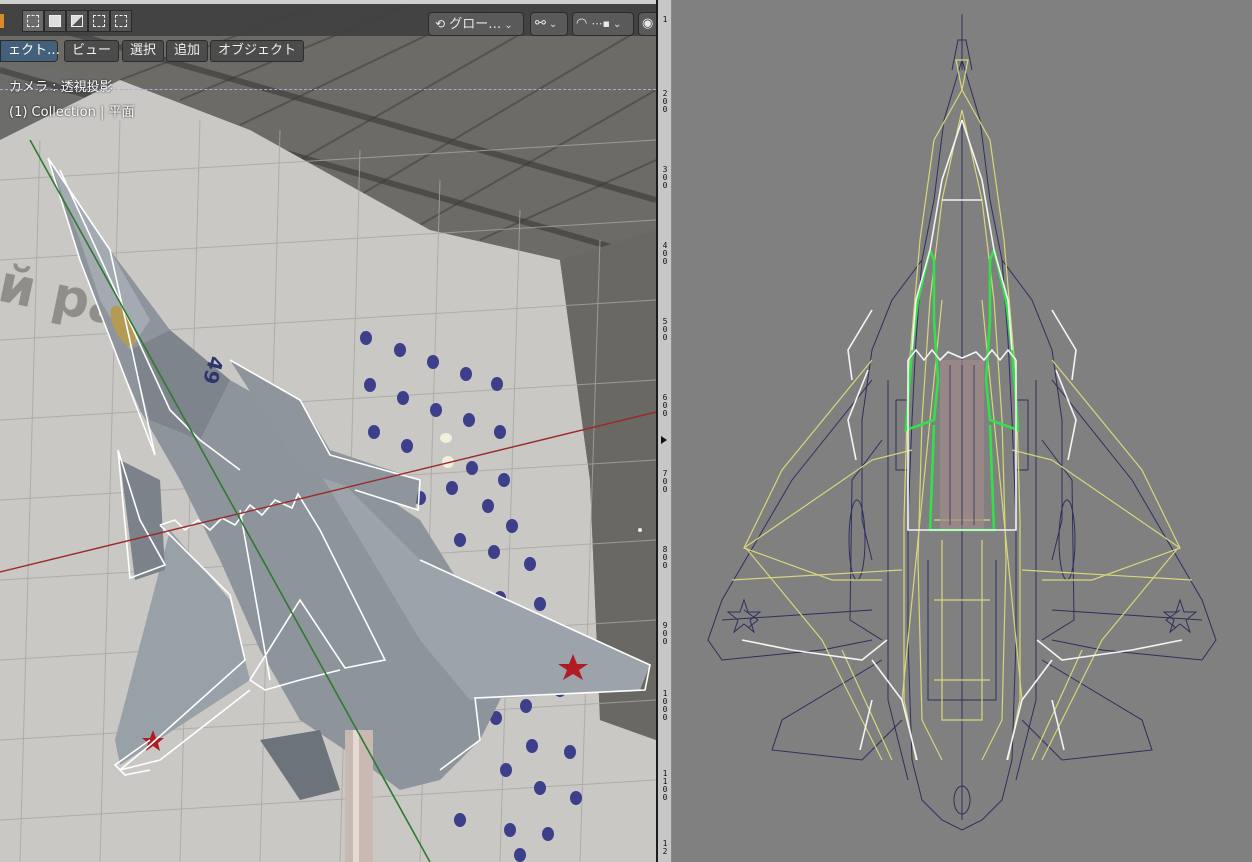 The width and height of the screenshot is (1252, 862). I want to click on object-menu: オブジェクト, so click(257, 51).